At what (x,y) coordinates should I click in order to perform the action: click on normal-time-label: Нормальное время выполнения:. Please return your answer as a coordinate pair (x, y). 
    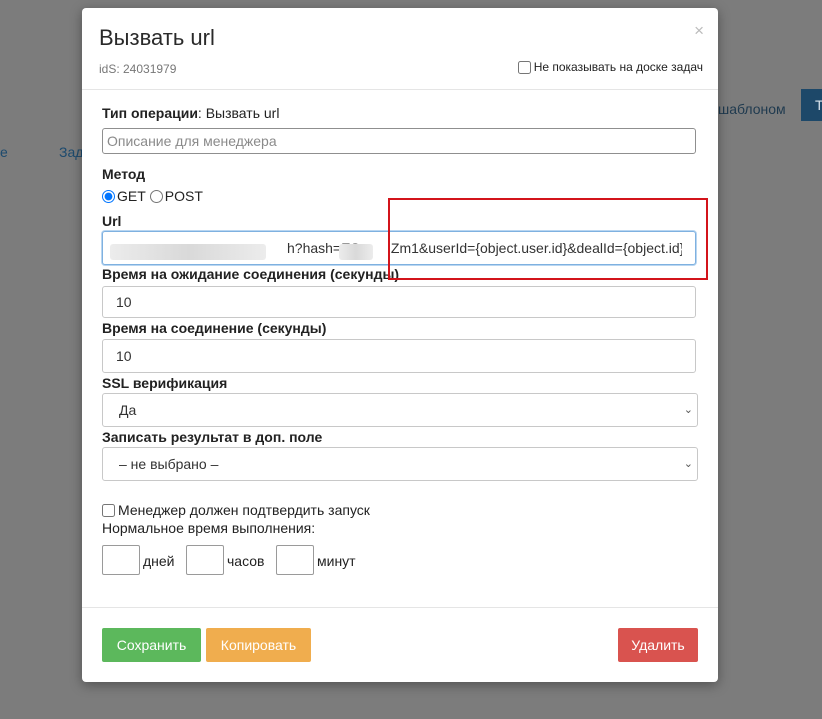
    Looking at the image, I should click on (209, 528).